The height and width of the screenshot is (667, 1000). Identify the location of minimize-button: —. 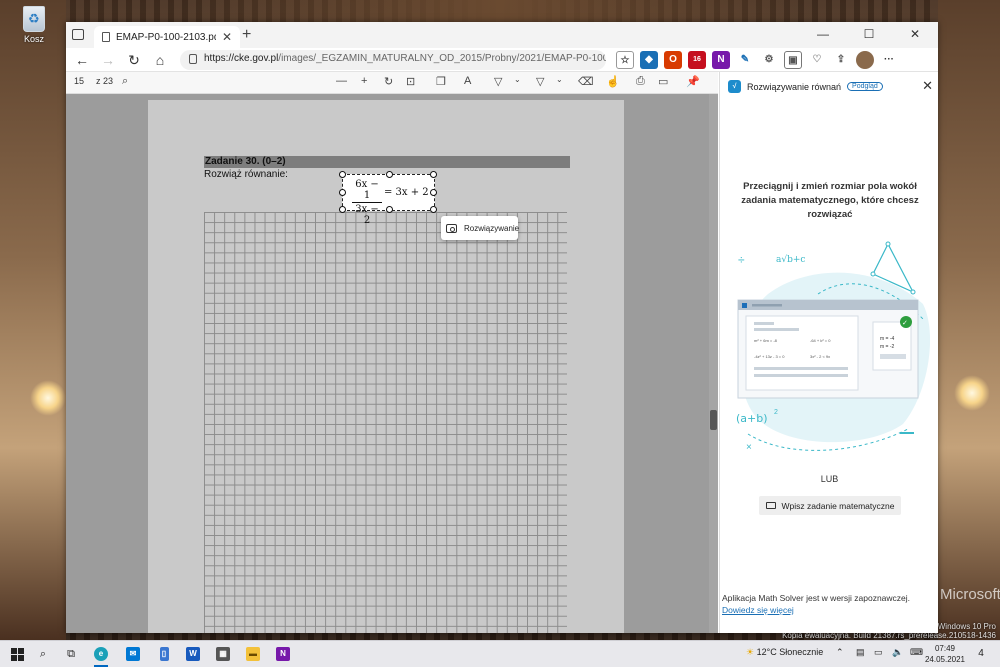
(823, 35).